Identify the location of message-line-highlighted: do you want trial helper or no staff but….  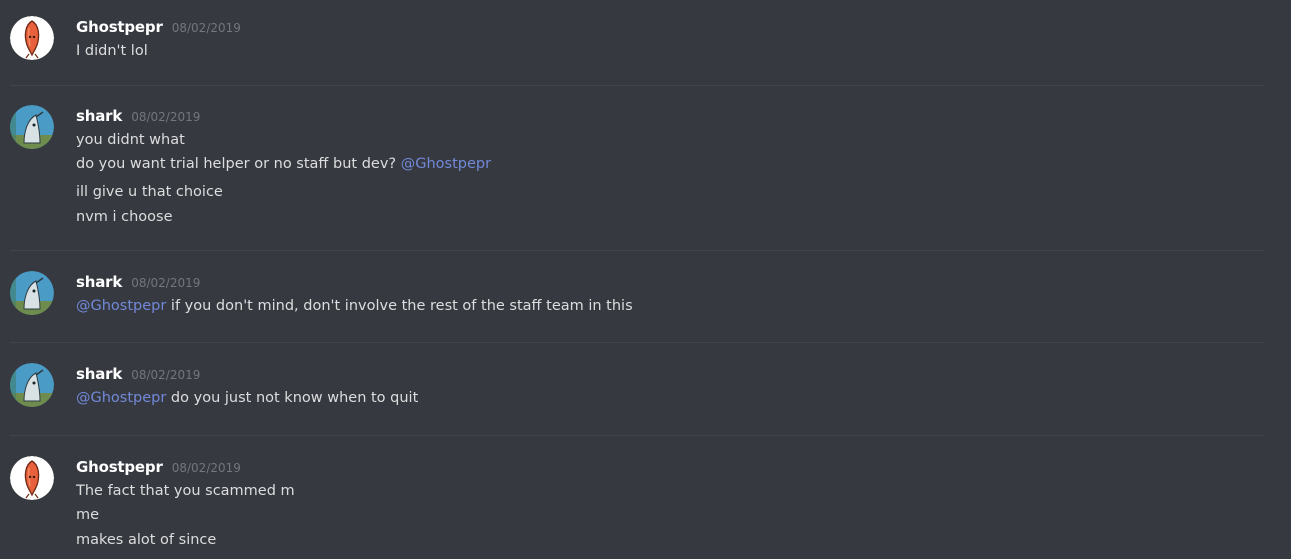
(640, 164).